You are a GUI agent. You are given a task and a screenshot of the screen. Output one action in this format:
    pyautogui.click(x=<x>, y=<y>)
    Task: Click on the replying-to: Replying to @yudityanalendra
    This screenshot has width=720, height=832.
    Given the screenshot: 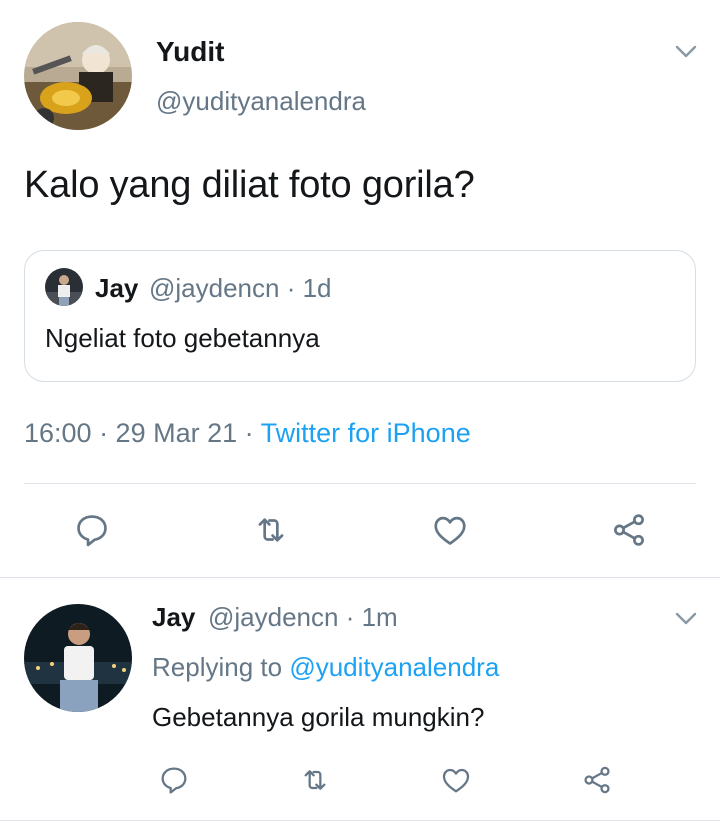 What is the action you would take?
    pyautogui.click(x=325, y=667)
    